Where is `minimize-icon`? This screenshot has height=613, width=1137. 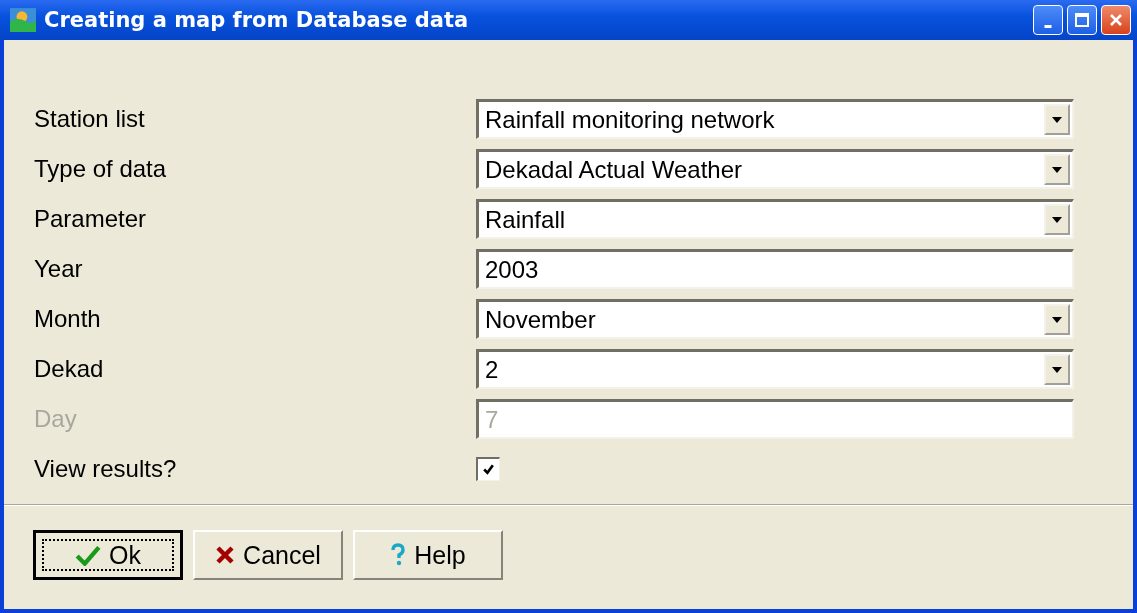
minimize-icon is located at coordinates (1048, 26).